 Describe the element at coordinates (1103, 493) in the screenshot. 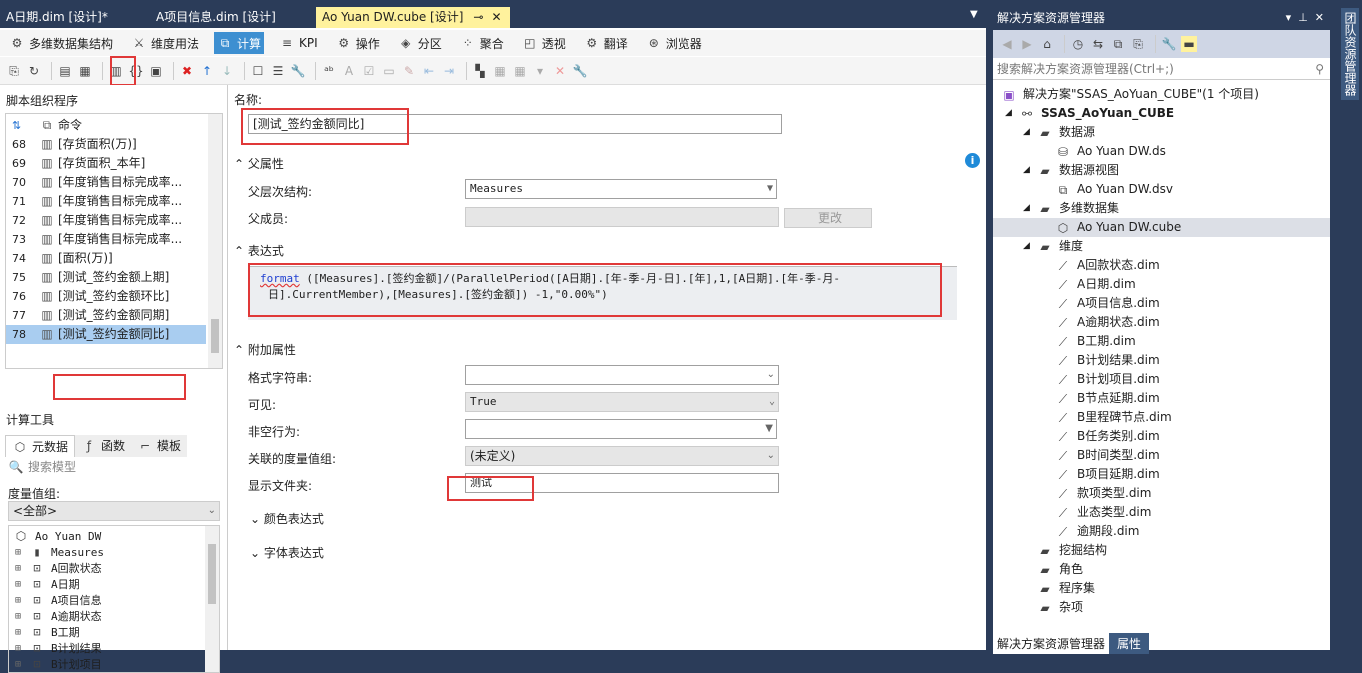

I see `solution-tree-item: ⟋款项类型.dim` at that location.